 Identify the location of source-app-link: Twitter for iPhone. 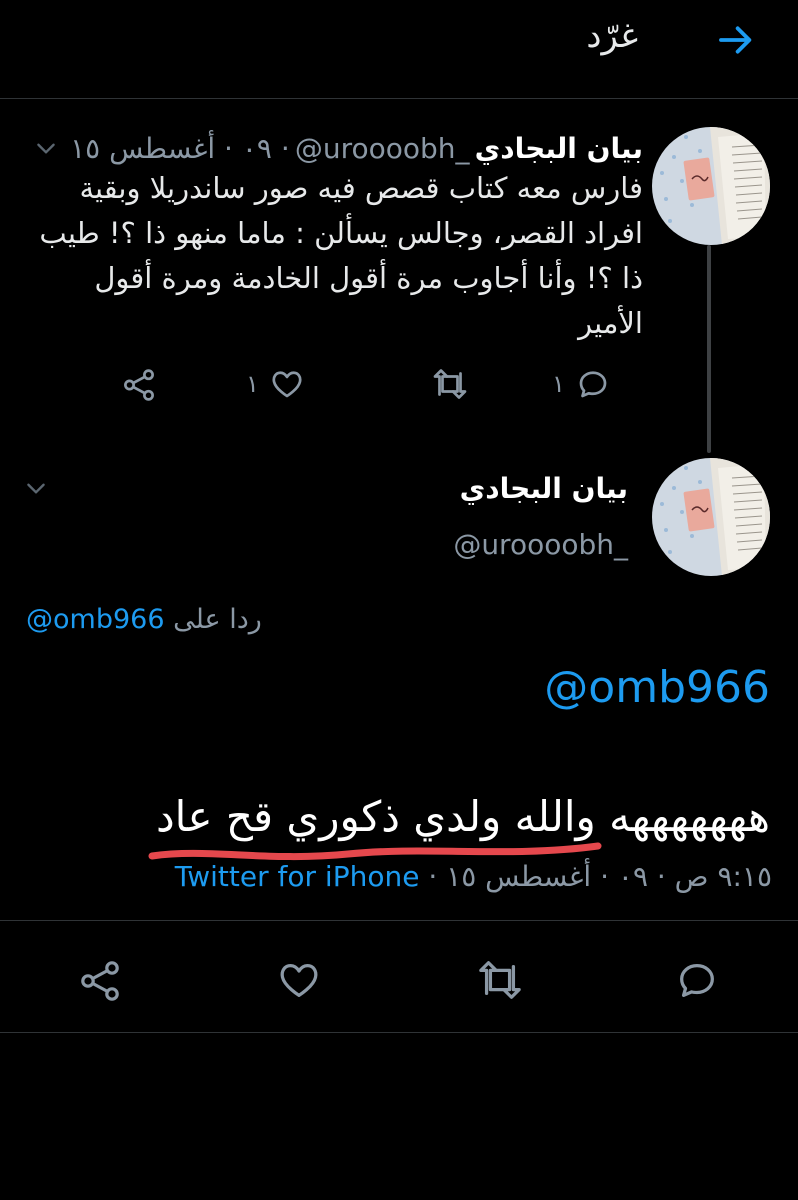
(297, 876).